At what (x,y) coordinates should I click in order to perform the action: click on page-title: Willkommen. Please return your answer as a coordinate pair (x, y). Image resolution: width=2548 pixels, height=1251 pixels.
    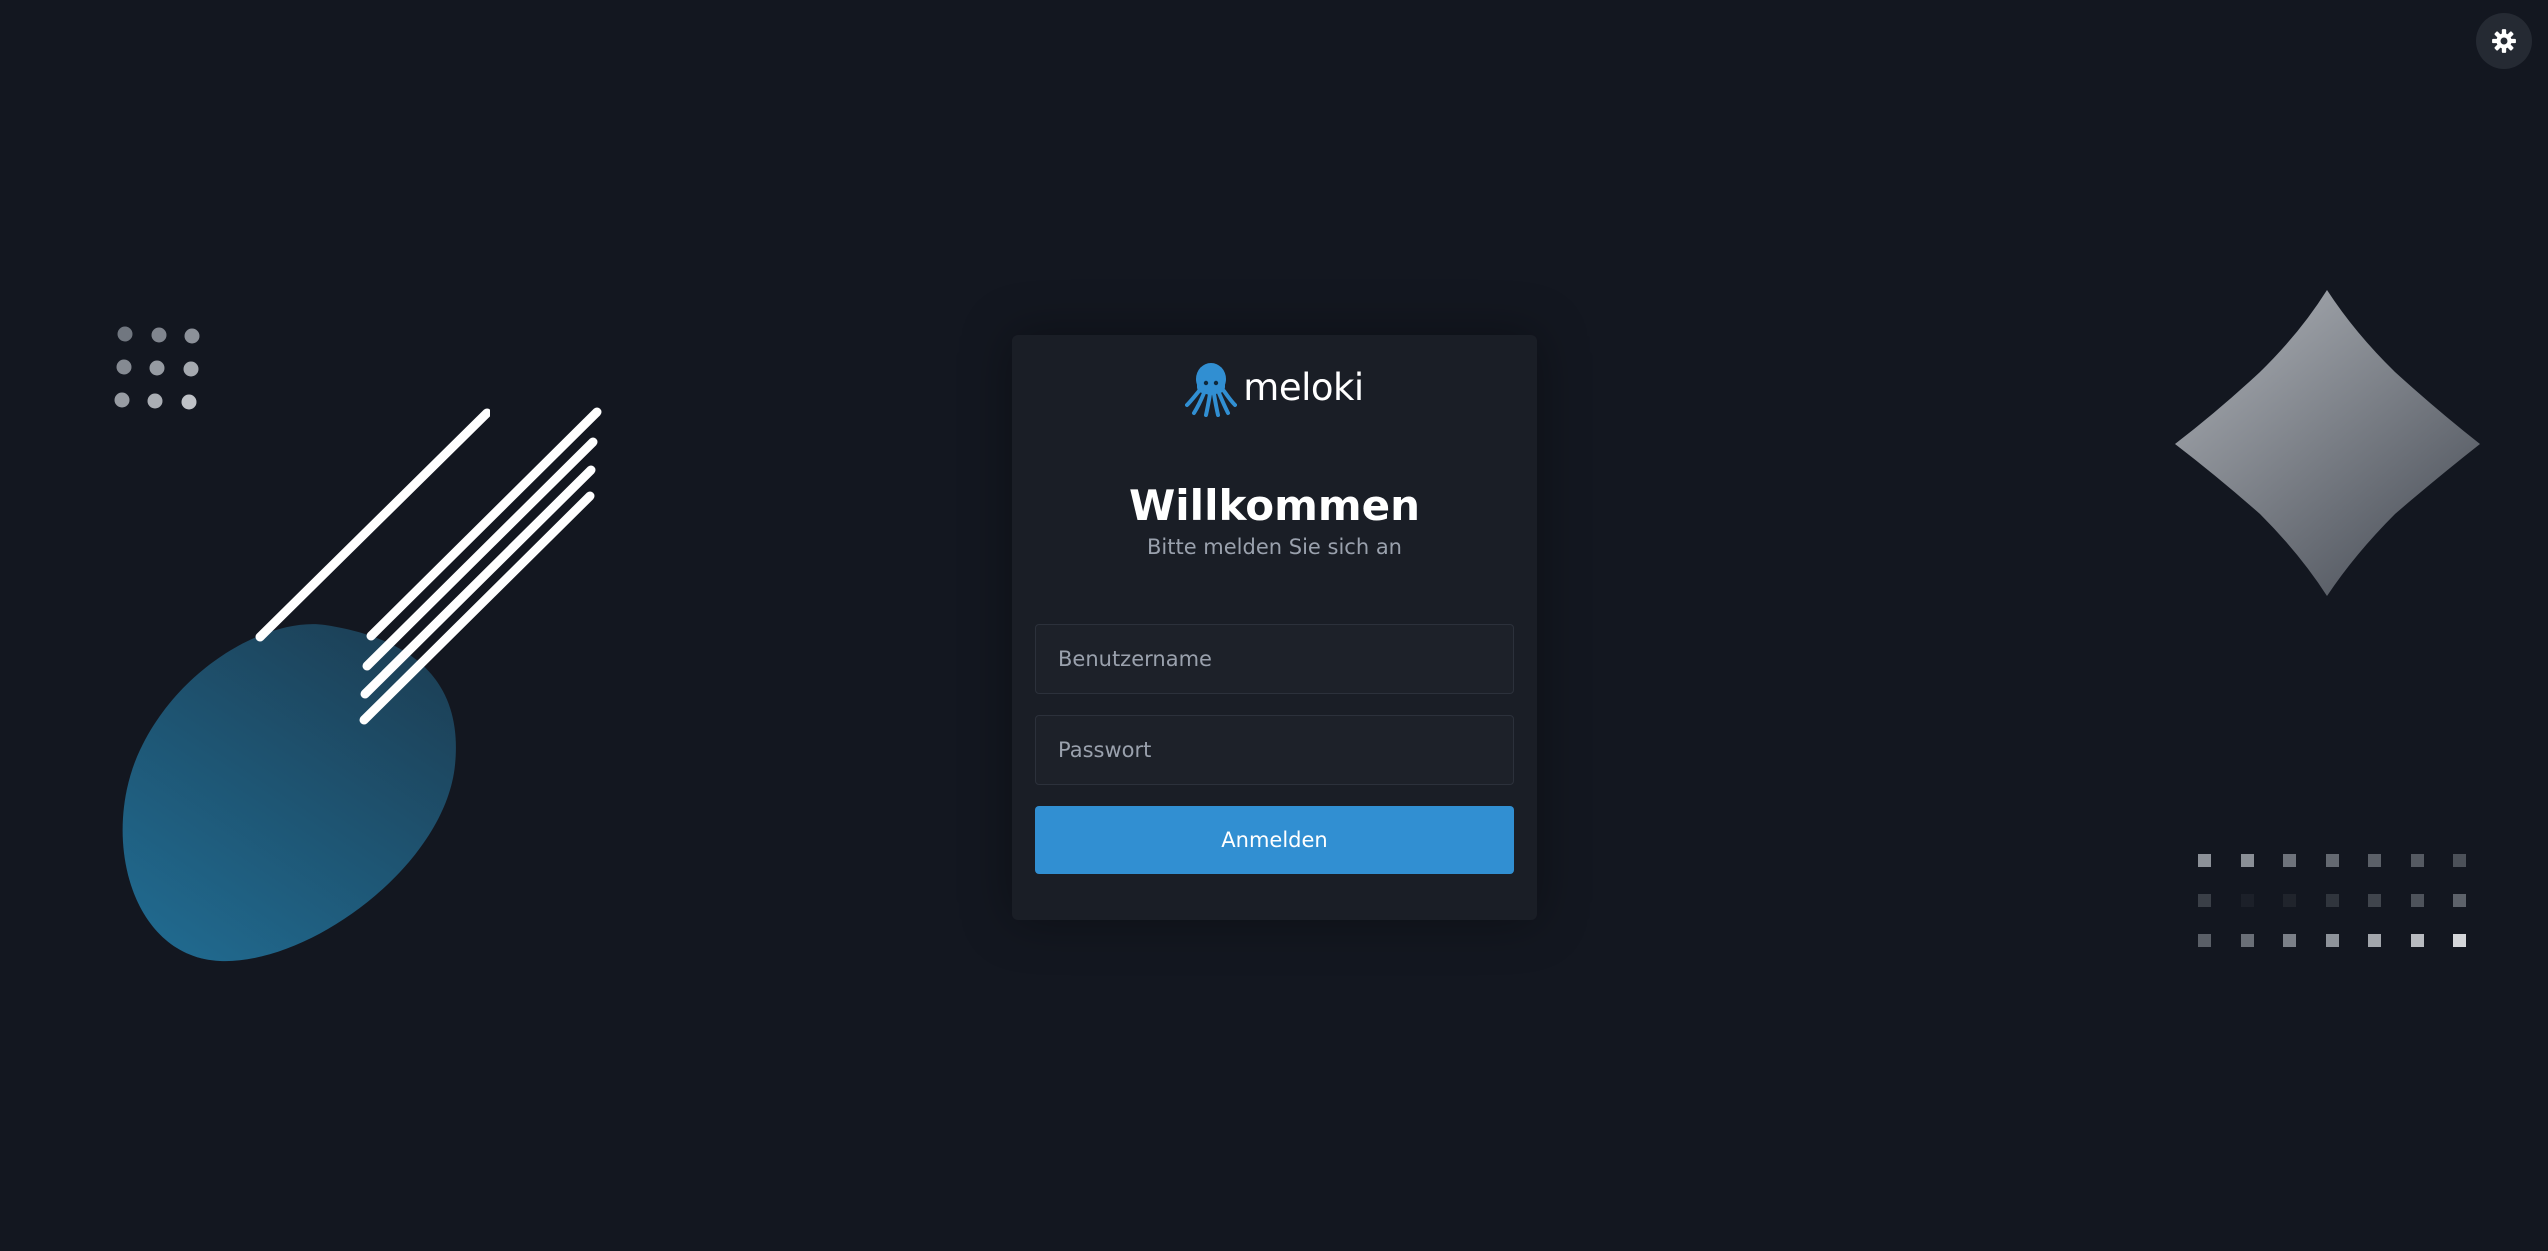
    Looking at the image, I should click on (1274, 505).